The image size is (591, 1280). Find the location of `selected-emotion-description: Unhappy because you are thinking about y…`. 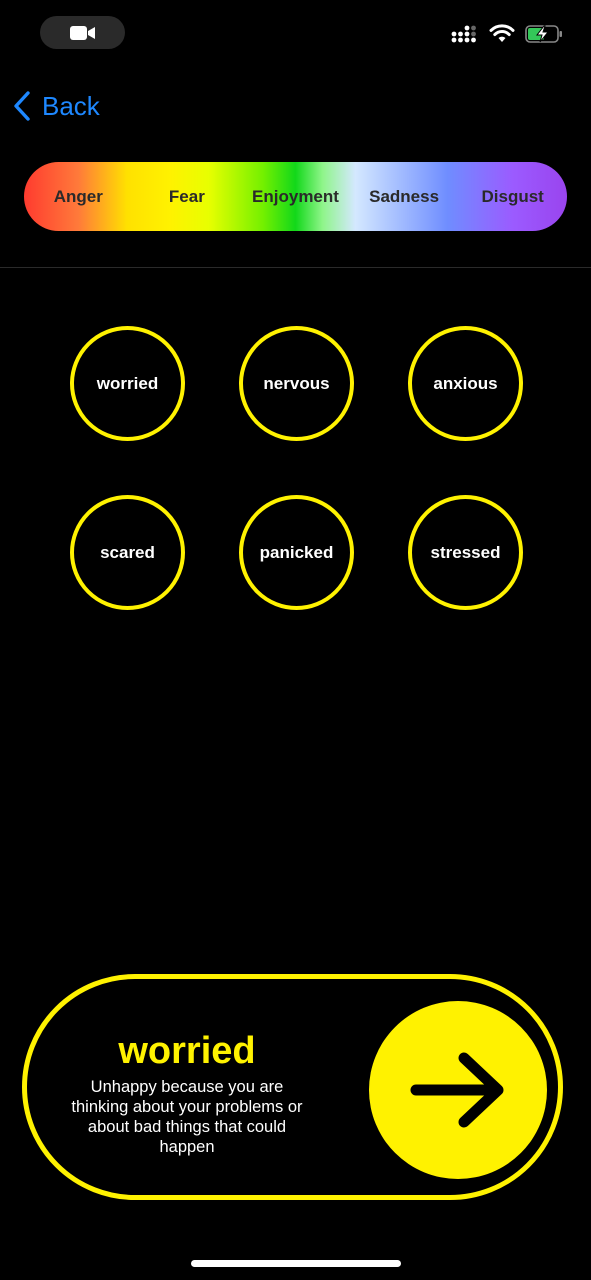

selected-emotion-description: Unhappy because you are thinking about y… is located at coordinates (187, 1117).